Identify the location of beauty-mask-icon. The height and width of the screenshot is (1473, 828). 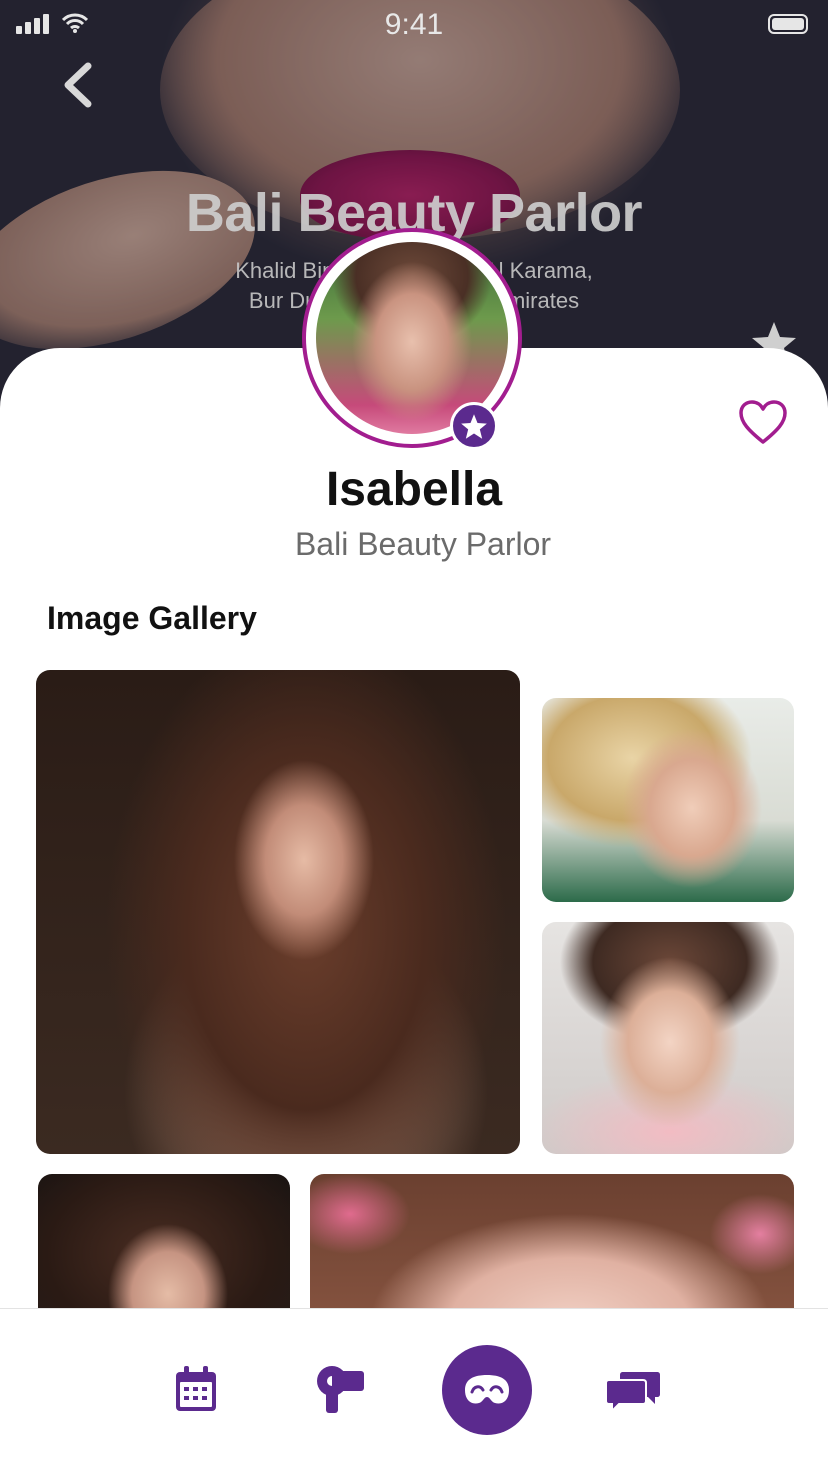
(487, 1389).